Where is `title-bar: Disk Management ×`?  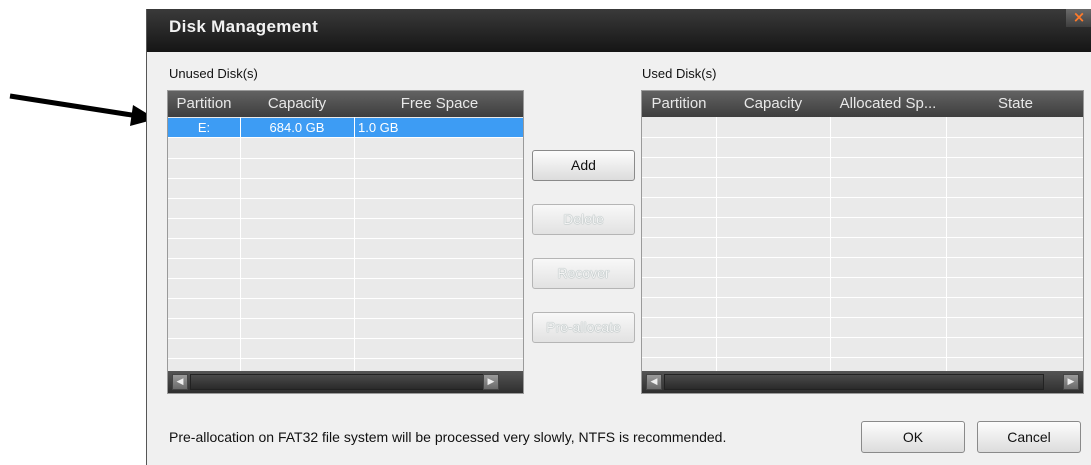 title-bar: Disk Management × is located at coordinates (619, 30).